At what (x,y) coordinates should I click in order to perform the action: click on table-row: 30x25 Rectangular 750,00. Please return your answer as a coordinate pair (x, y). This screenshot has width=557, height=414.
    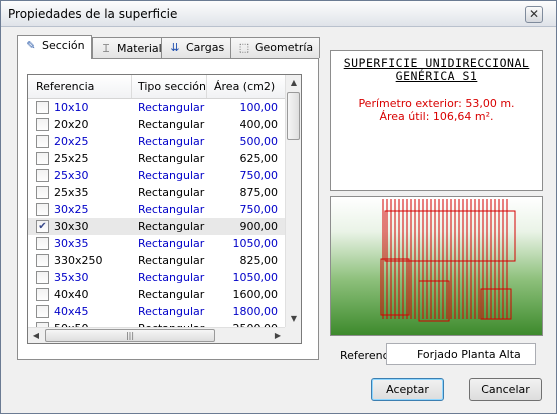
    Looking at the image, I should click on (157, 209).